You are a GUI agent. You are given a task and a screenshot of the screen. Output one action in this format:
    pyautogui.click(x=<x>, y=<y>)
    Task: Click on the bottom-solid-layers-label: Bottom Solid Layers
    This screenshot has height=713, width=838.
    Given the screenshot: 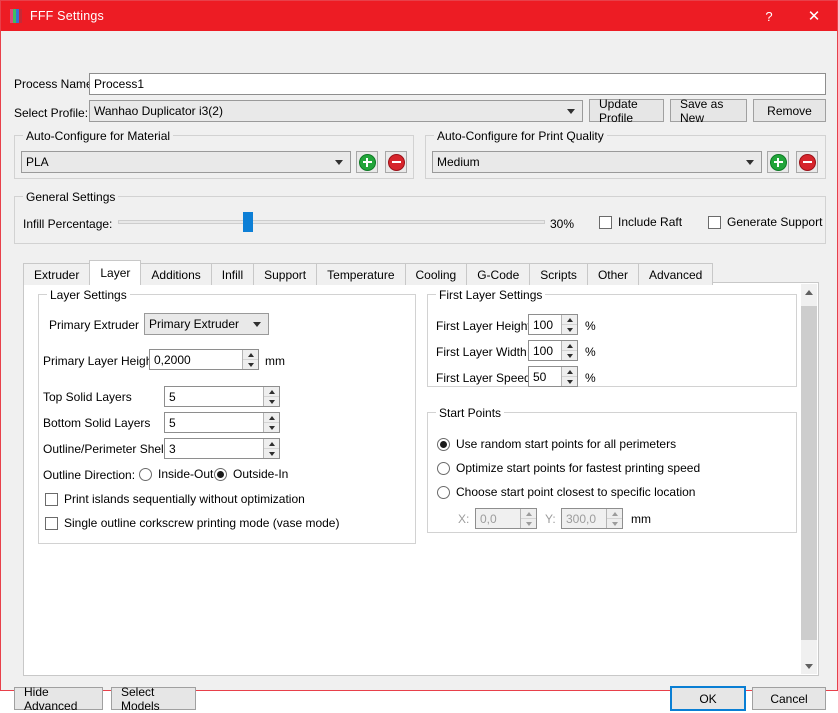 What is the action you would take?
    pyautogui.click(x=97, y=423)
    